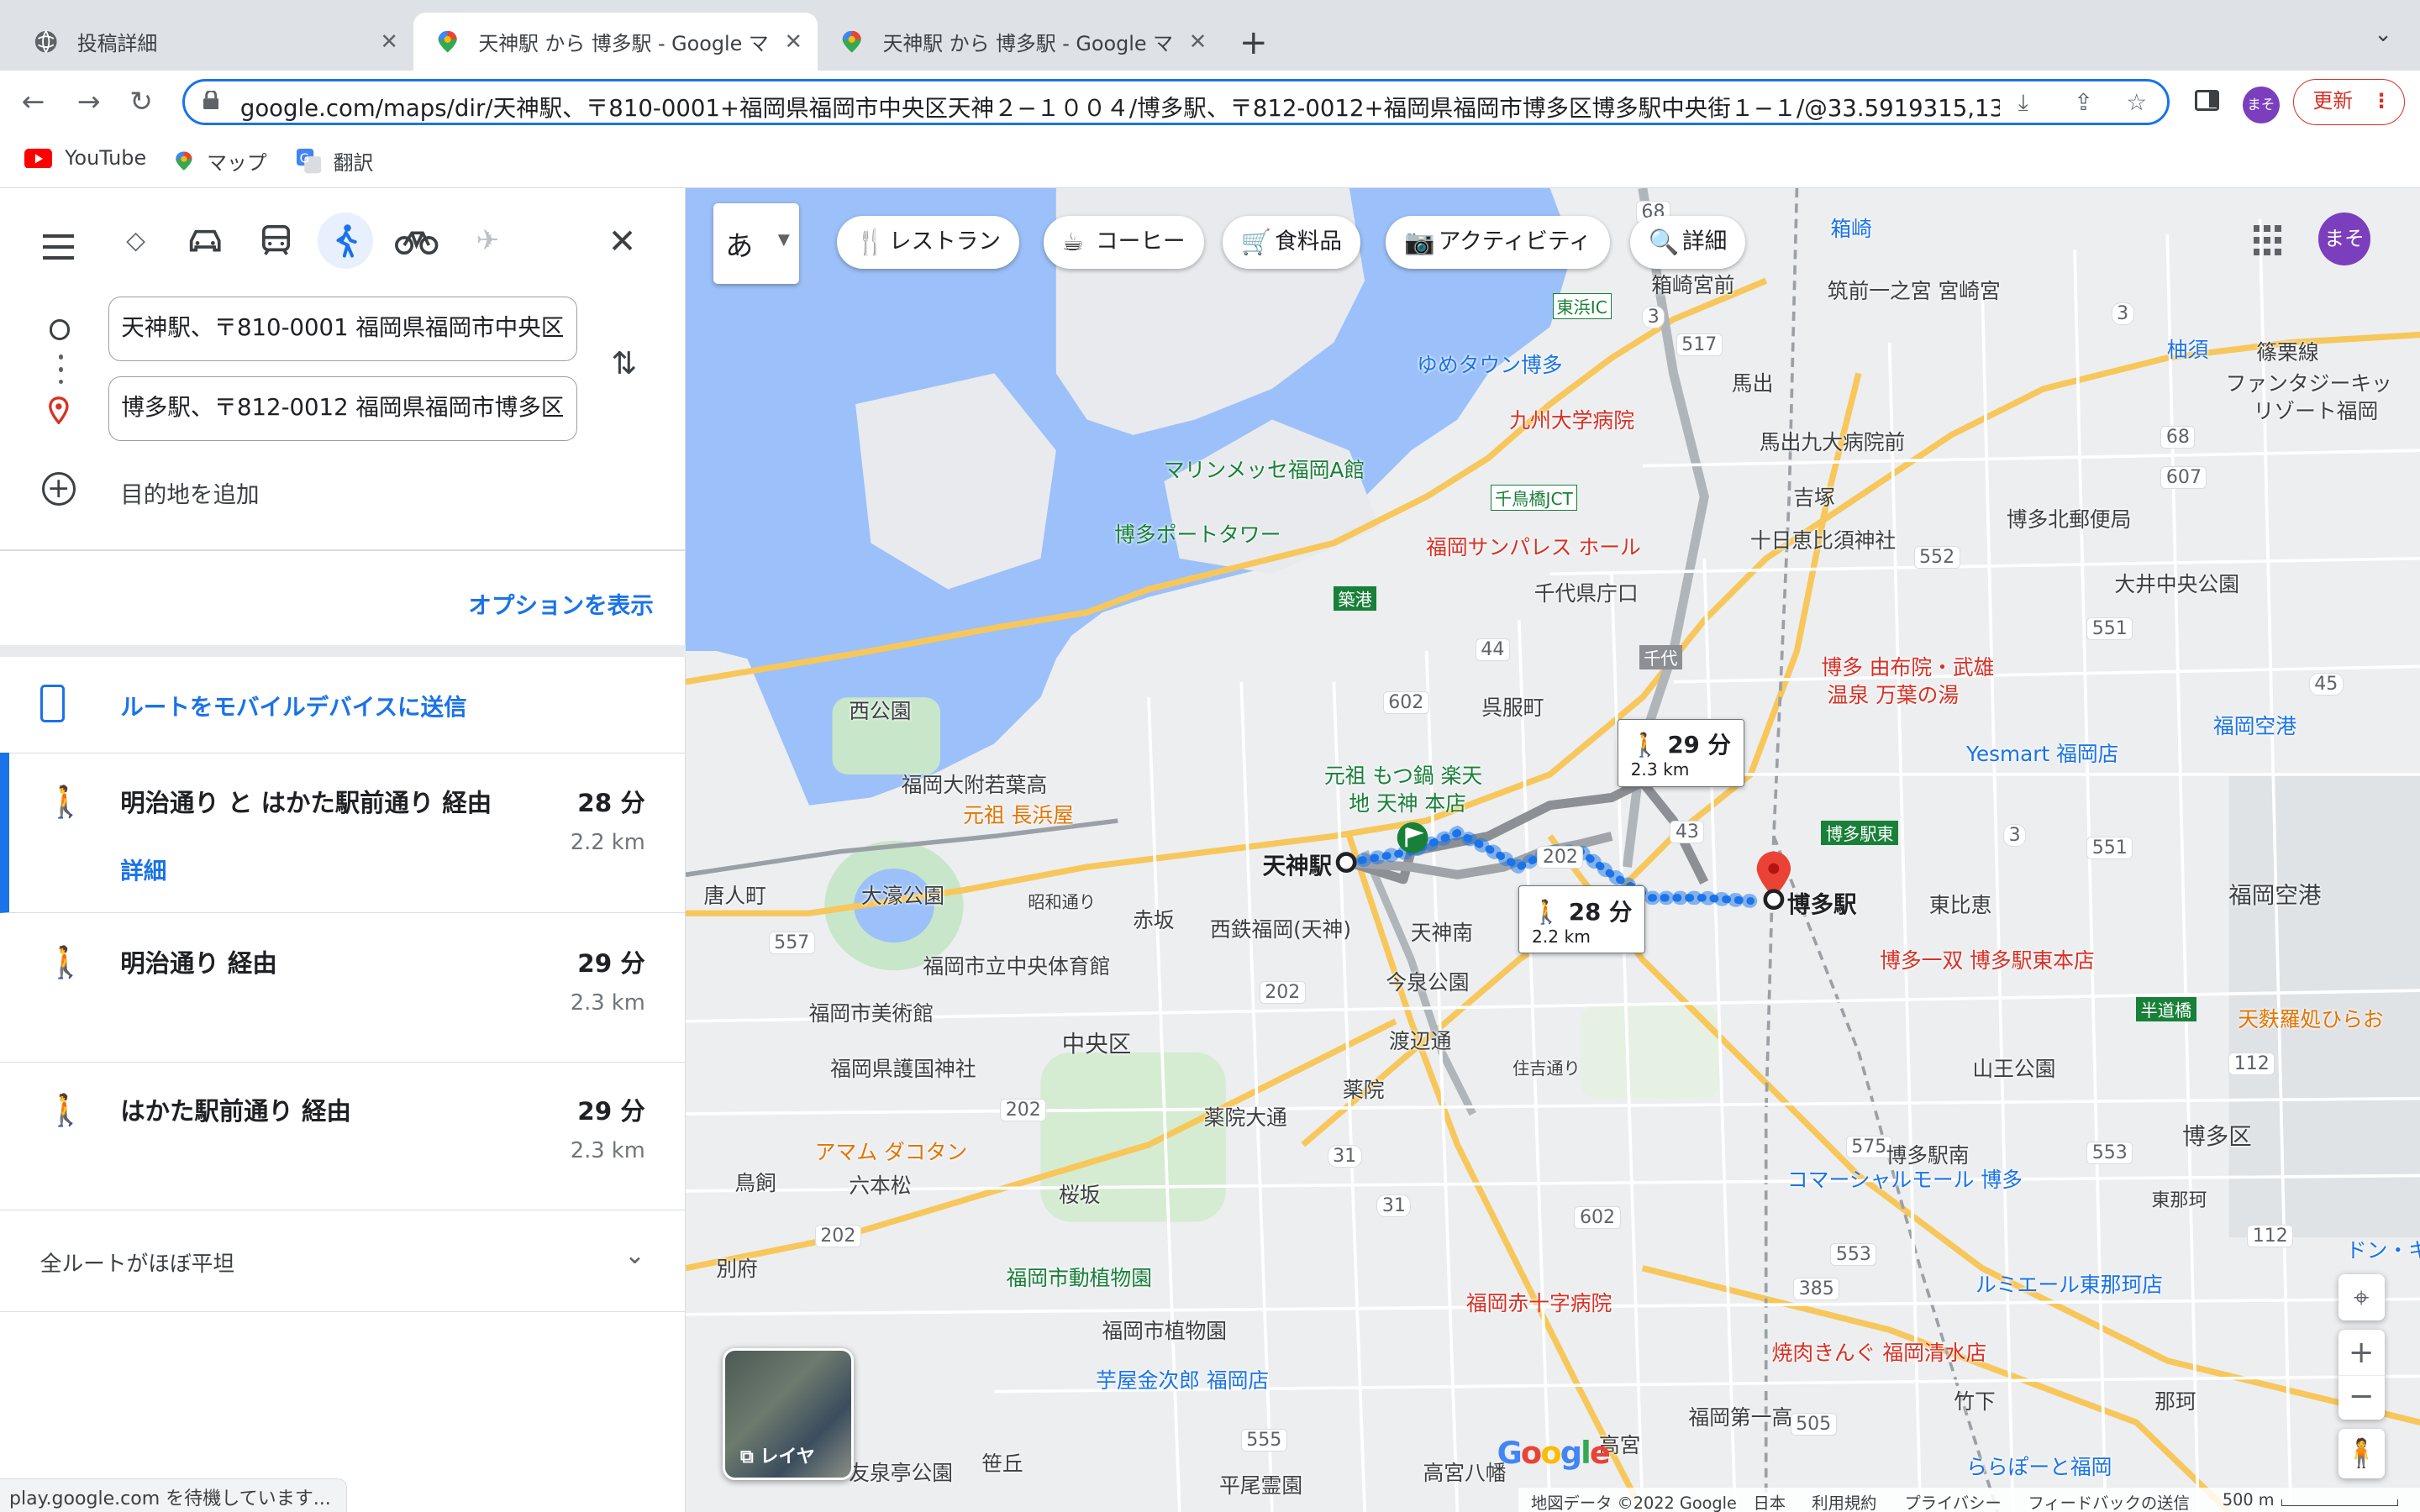  Describe the element at coordinates (902, 894) in the screenshot. I see `map-label: 大濠公園` at that location.